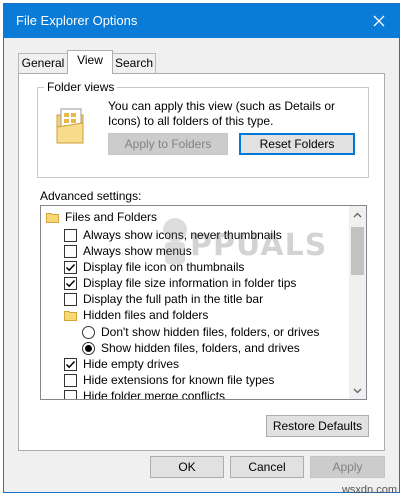 The image size is (403, 496). I want to click on chevron-up-icon, so click(357, 214).